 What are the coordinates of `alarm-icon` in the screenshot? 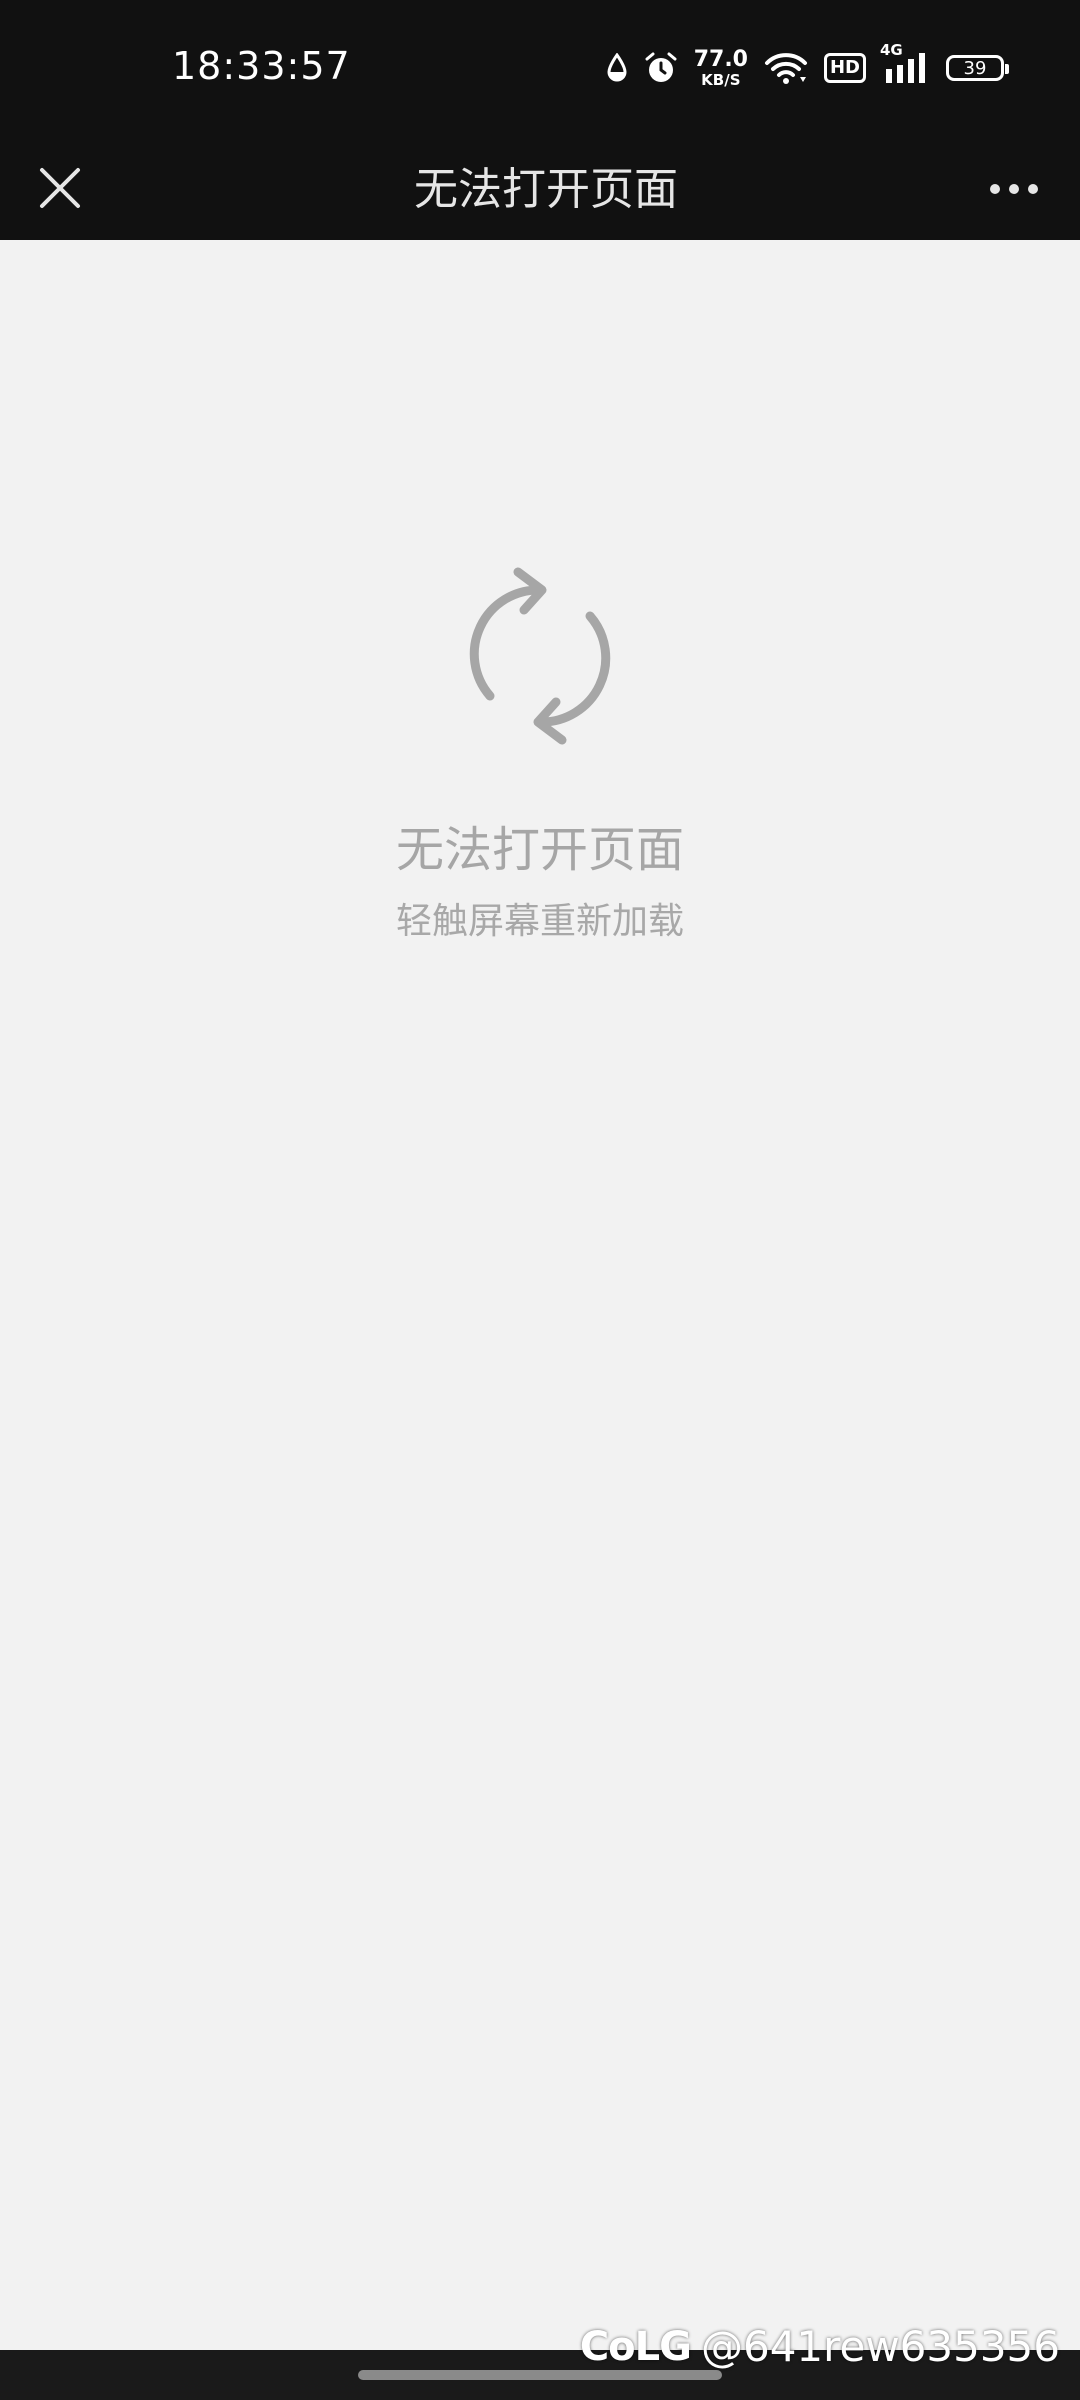 It's located at (661, 68).